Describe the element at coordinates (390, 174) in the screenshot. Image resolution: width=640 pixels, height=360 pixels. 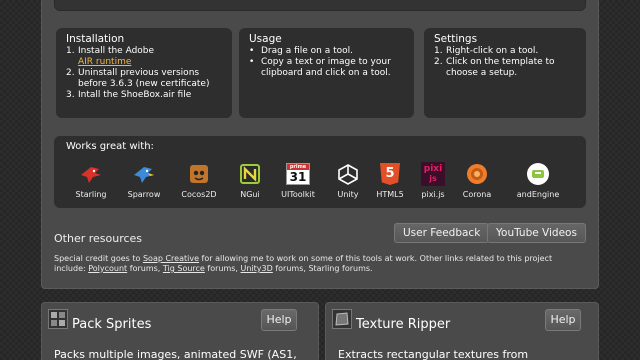
I see `html5-icon: 5` at that location.